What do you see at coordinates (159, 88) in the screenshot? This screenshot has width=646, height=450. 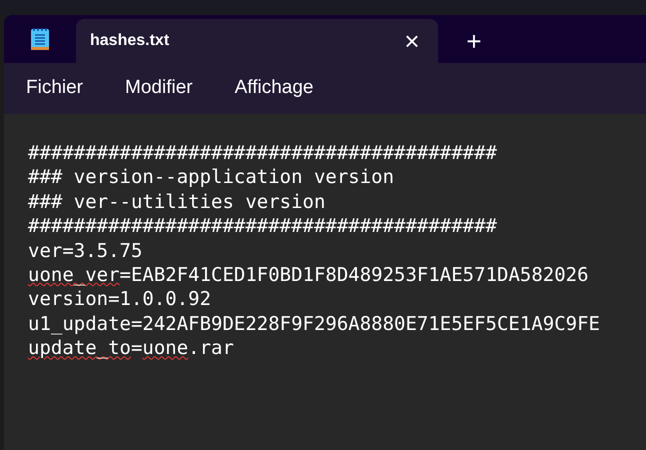 I see `menu-item: Modifier` at bounding box center [159, 88].